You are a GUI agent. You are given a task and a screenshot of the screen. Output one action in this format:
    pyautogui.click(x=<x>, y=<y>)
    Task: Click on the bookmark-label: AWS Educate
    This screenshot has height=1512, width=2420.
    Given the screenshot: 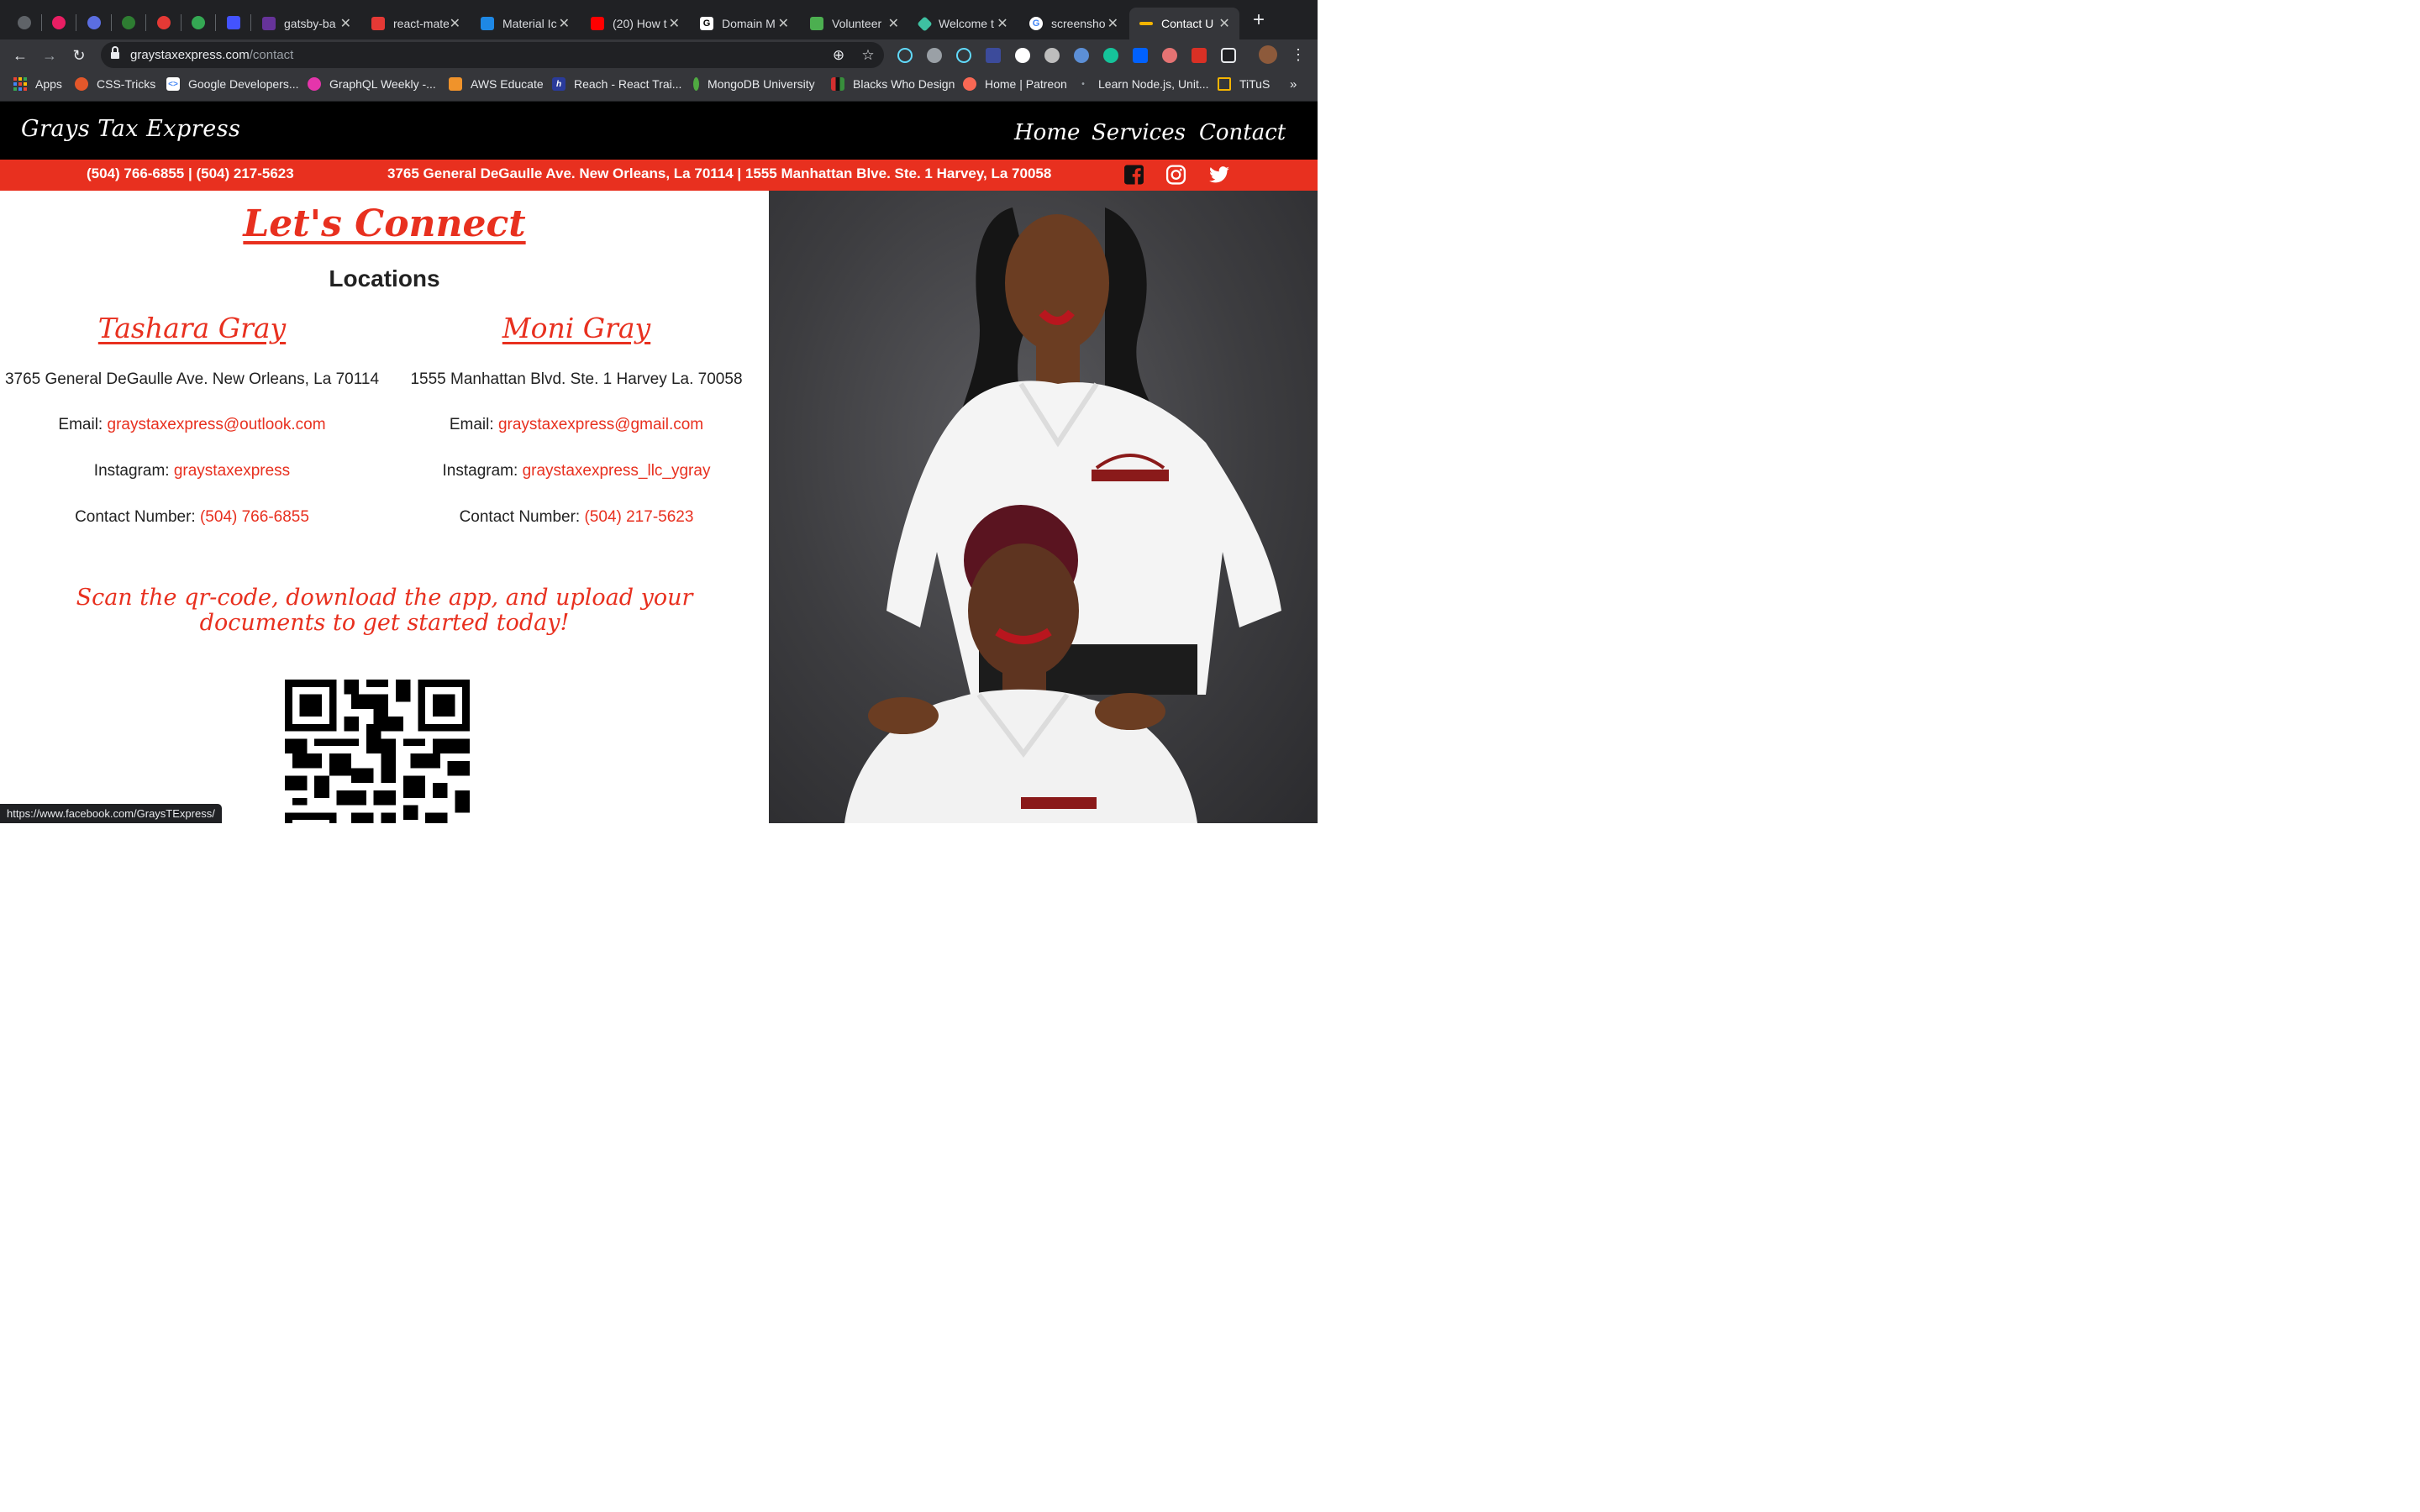 What is the action you would take?
    pyautogui.click(x=508, y=84)
    